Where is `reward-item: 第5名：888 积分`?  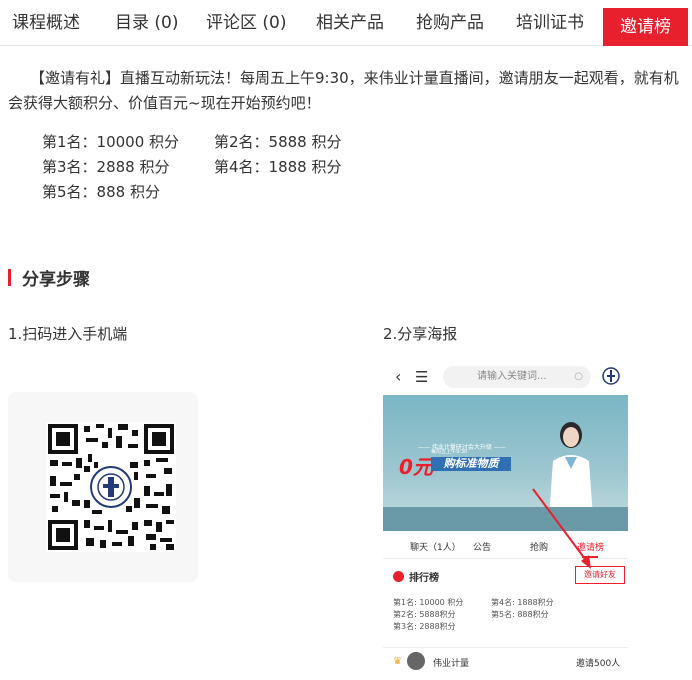
reward-item: 第5名：888 积分 is located at coordinates (101, 192).